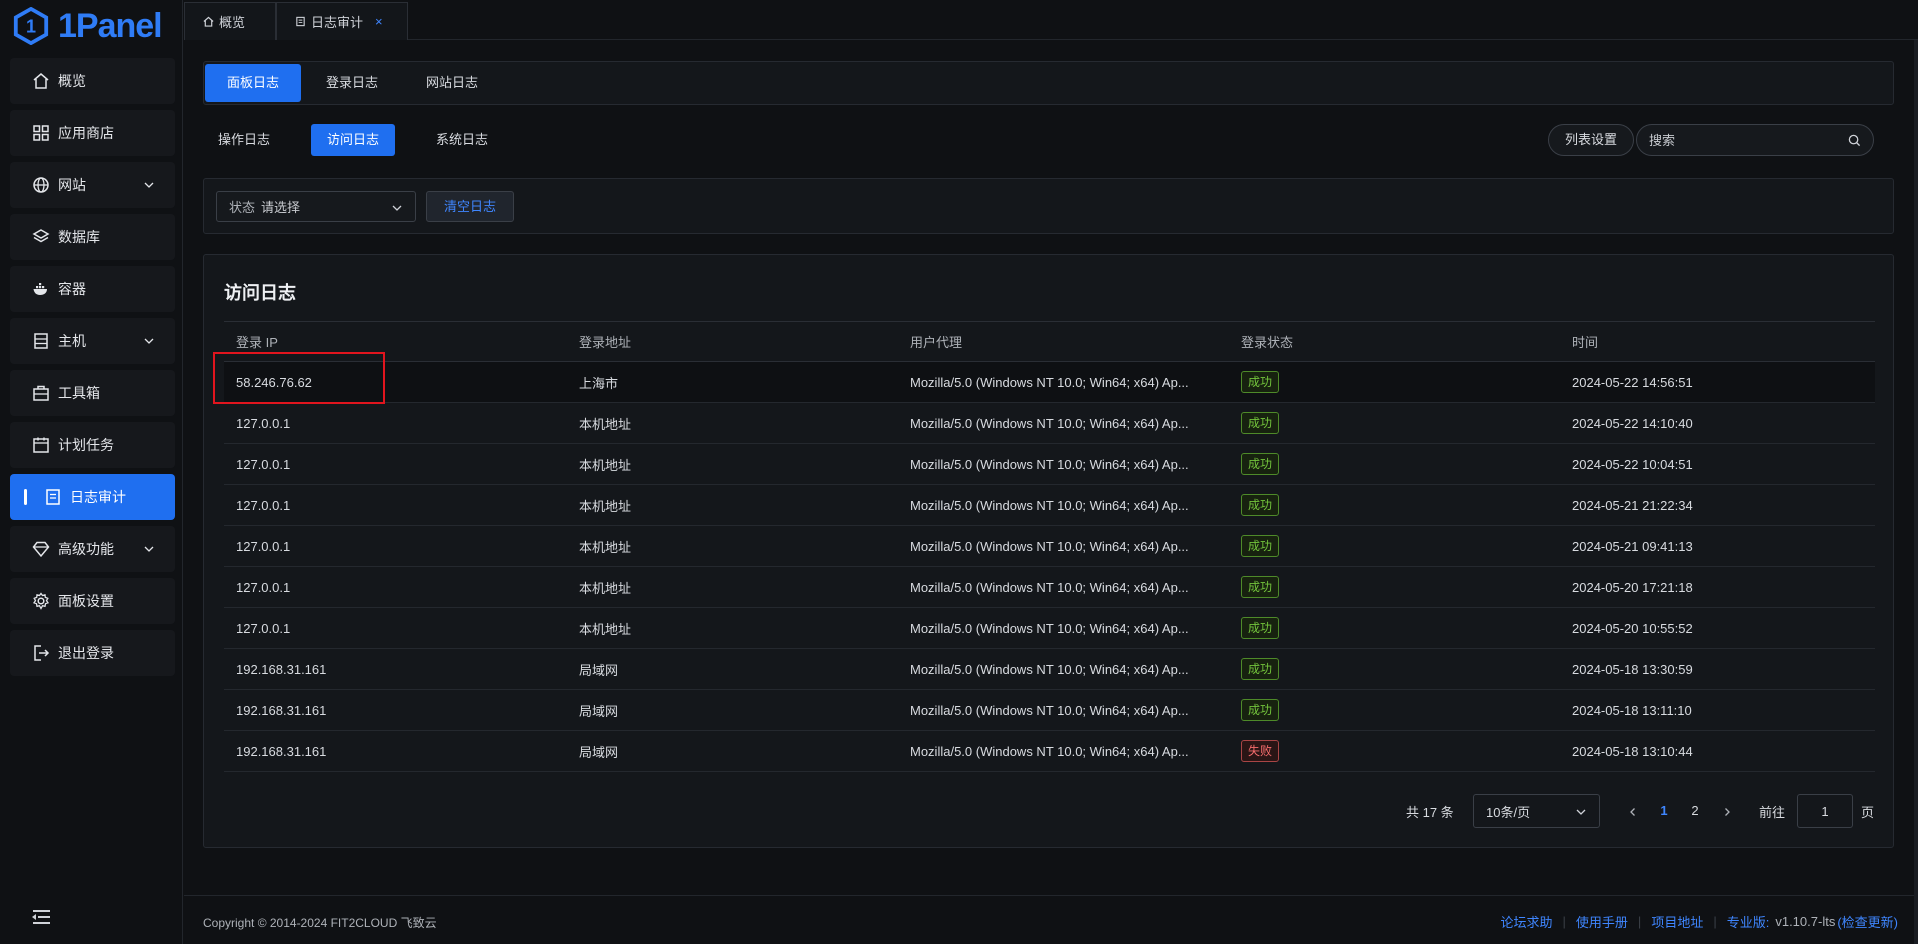 Image resolution: width=1918 pixels, height=944 pixels. Describe the element at coordinates (86, 601) in the screenshot. I see `sidebar-item-label: 面板设置` at that location.